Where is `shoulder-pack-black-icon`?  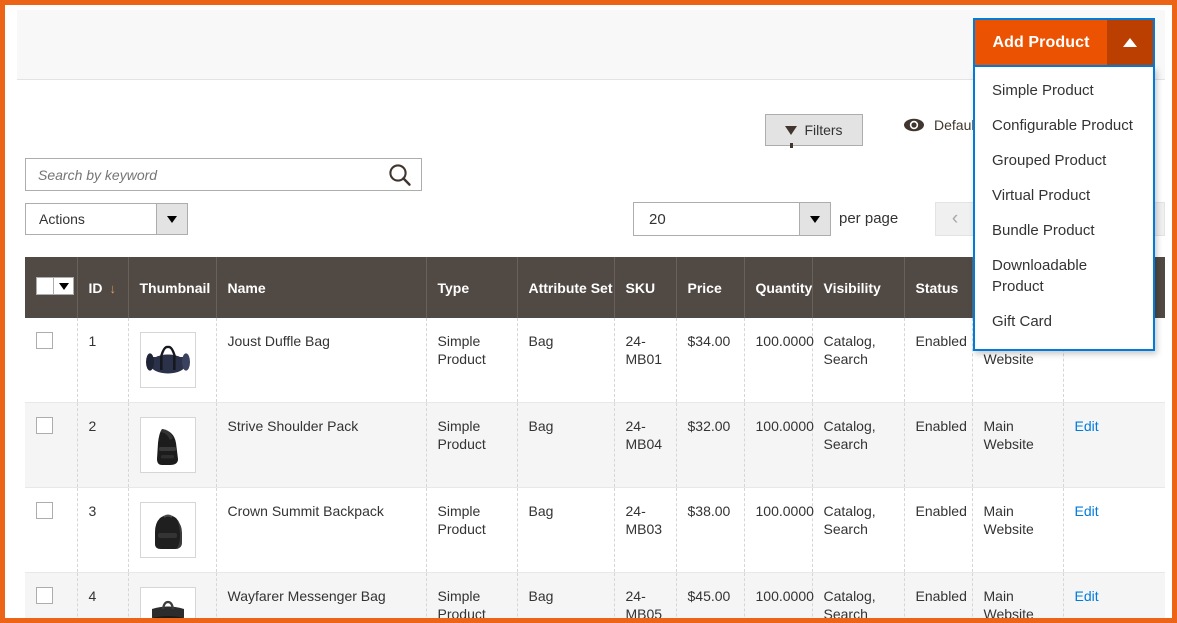
shoulder-pack-black-icon is located at coordinates (167, 445).